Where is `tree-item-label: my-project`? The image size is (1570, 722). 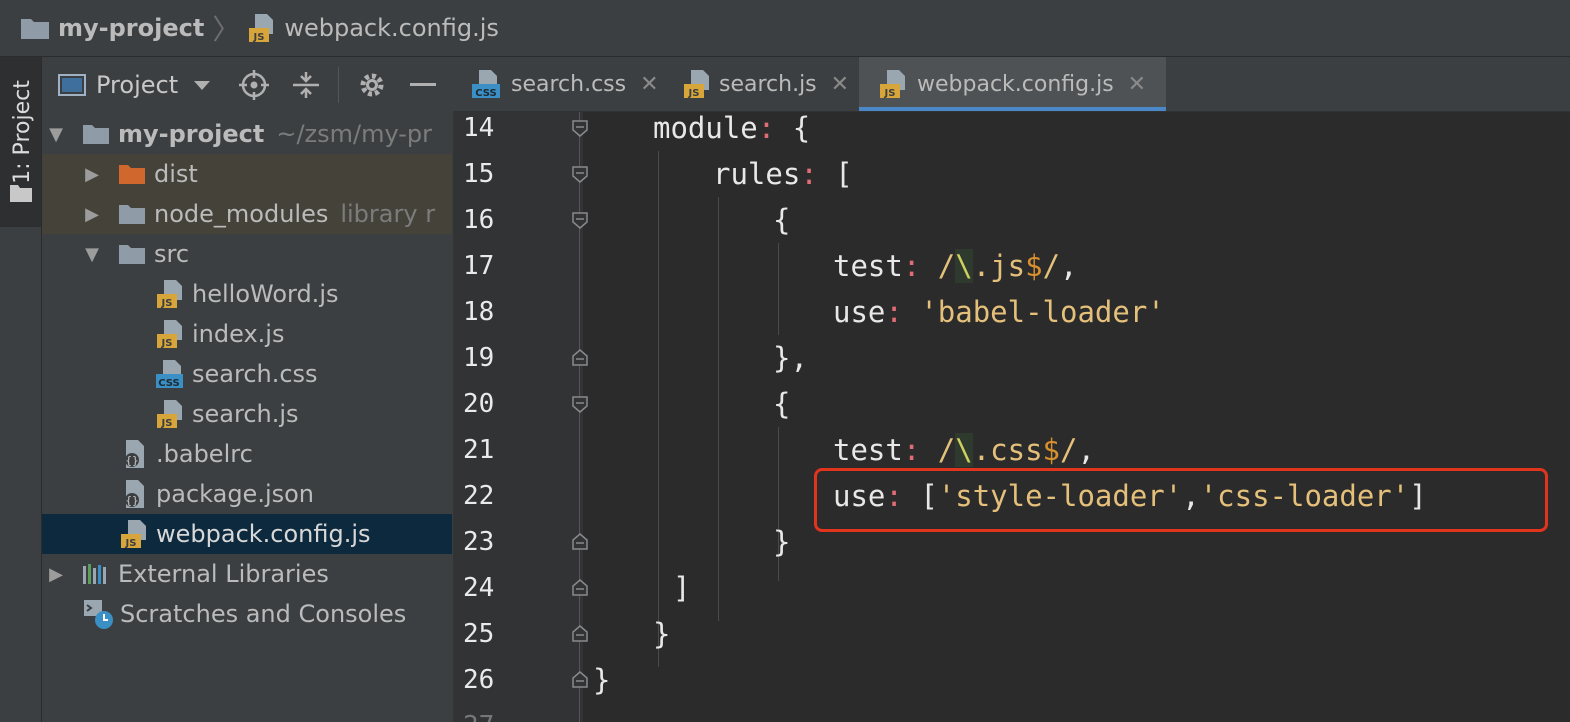
tree-item-label: my-project is located at coordinates (191, 134).